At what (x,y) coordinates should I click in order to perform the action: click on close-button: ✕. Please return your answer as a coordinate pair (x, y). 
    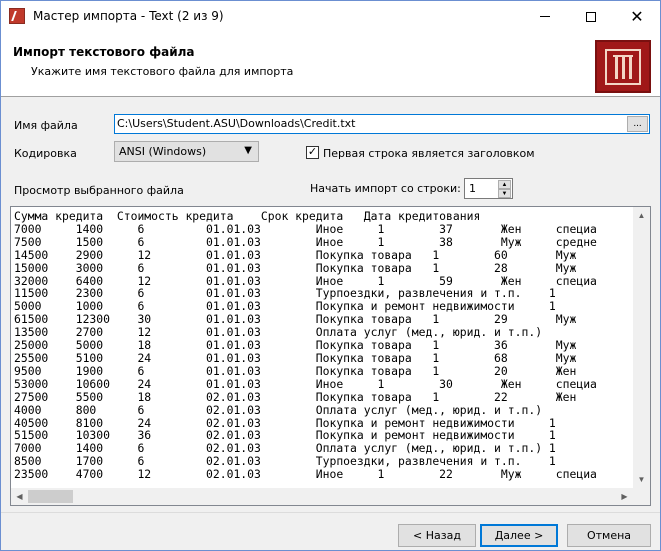
    Looking at the image, I should click on (637, 16).